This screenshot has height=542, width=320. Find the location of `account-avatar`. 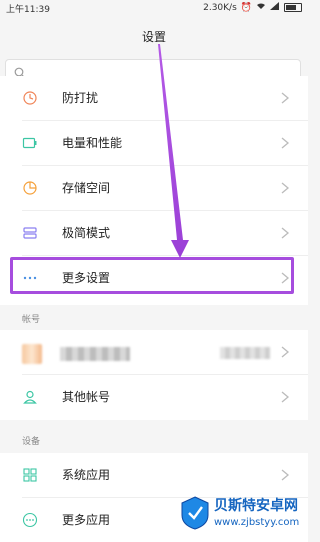

account-avatar is located at coordinates (32, 354).